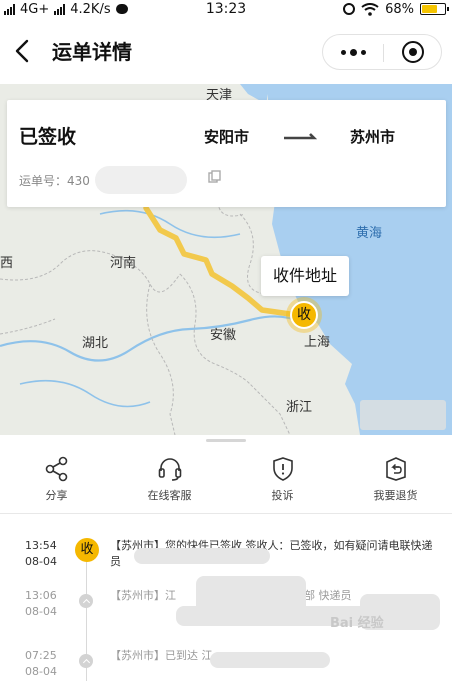  What do you see at coordinates (226, 9) in the screenshot?
I see `status-bar: 4G+ 4.2K/s 13:23 68%` at bounding box center [226, 9].